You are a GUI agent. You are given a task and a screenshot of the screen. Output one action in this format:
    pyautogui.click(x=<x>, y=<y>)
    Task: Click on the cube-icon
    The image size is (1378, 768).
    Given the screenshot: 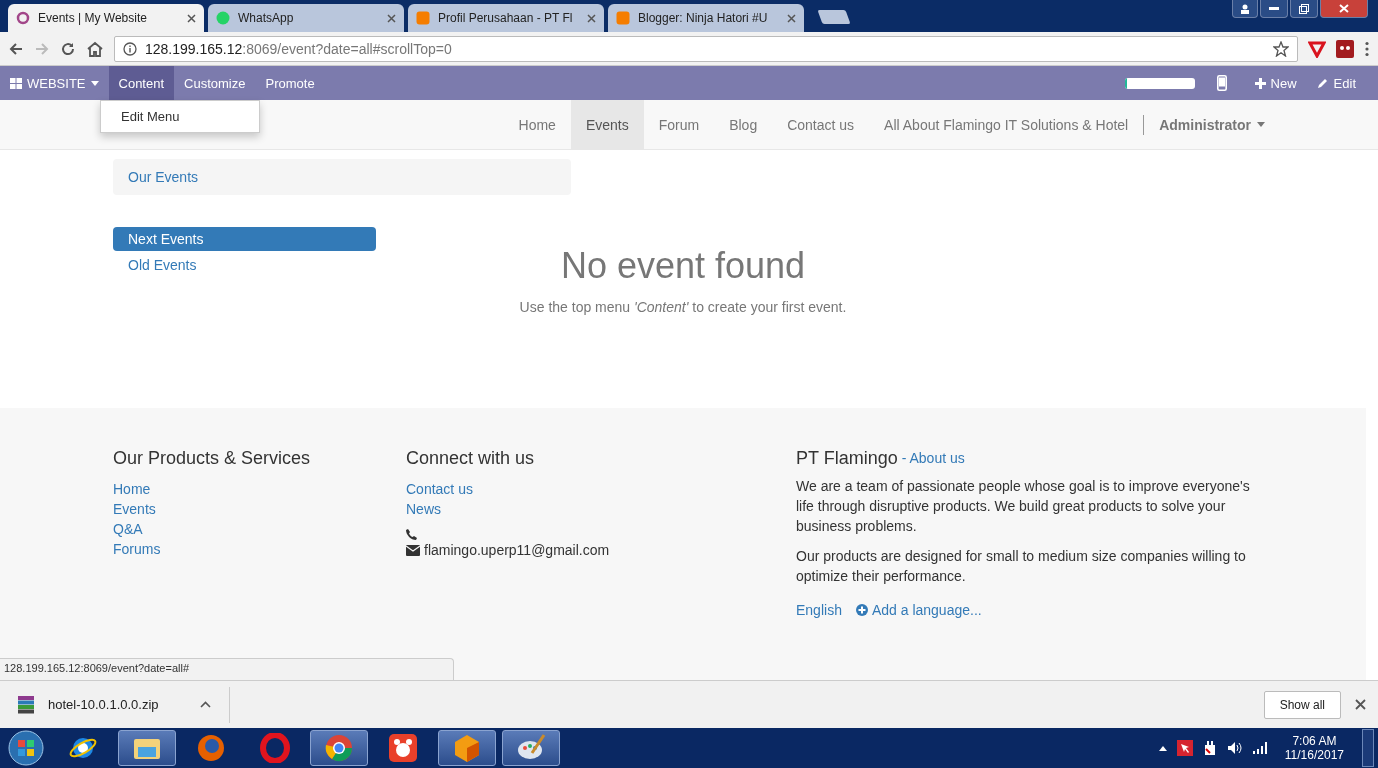 What is the action you would take?
    pyautogui.click(x=467, y=748)
    